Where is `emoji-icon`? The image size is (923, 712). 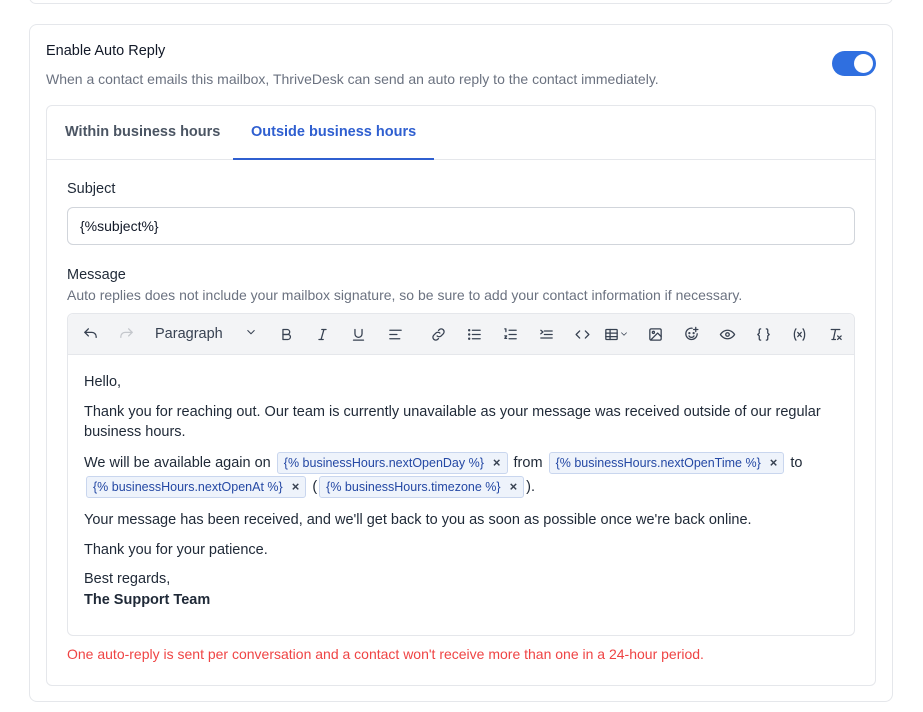
emoji-icon is located at coordinates (691, 334).